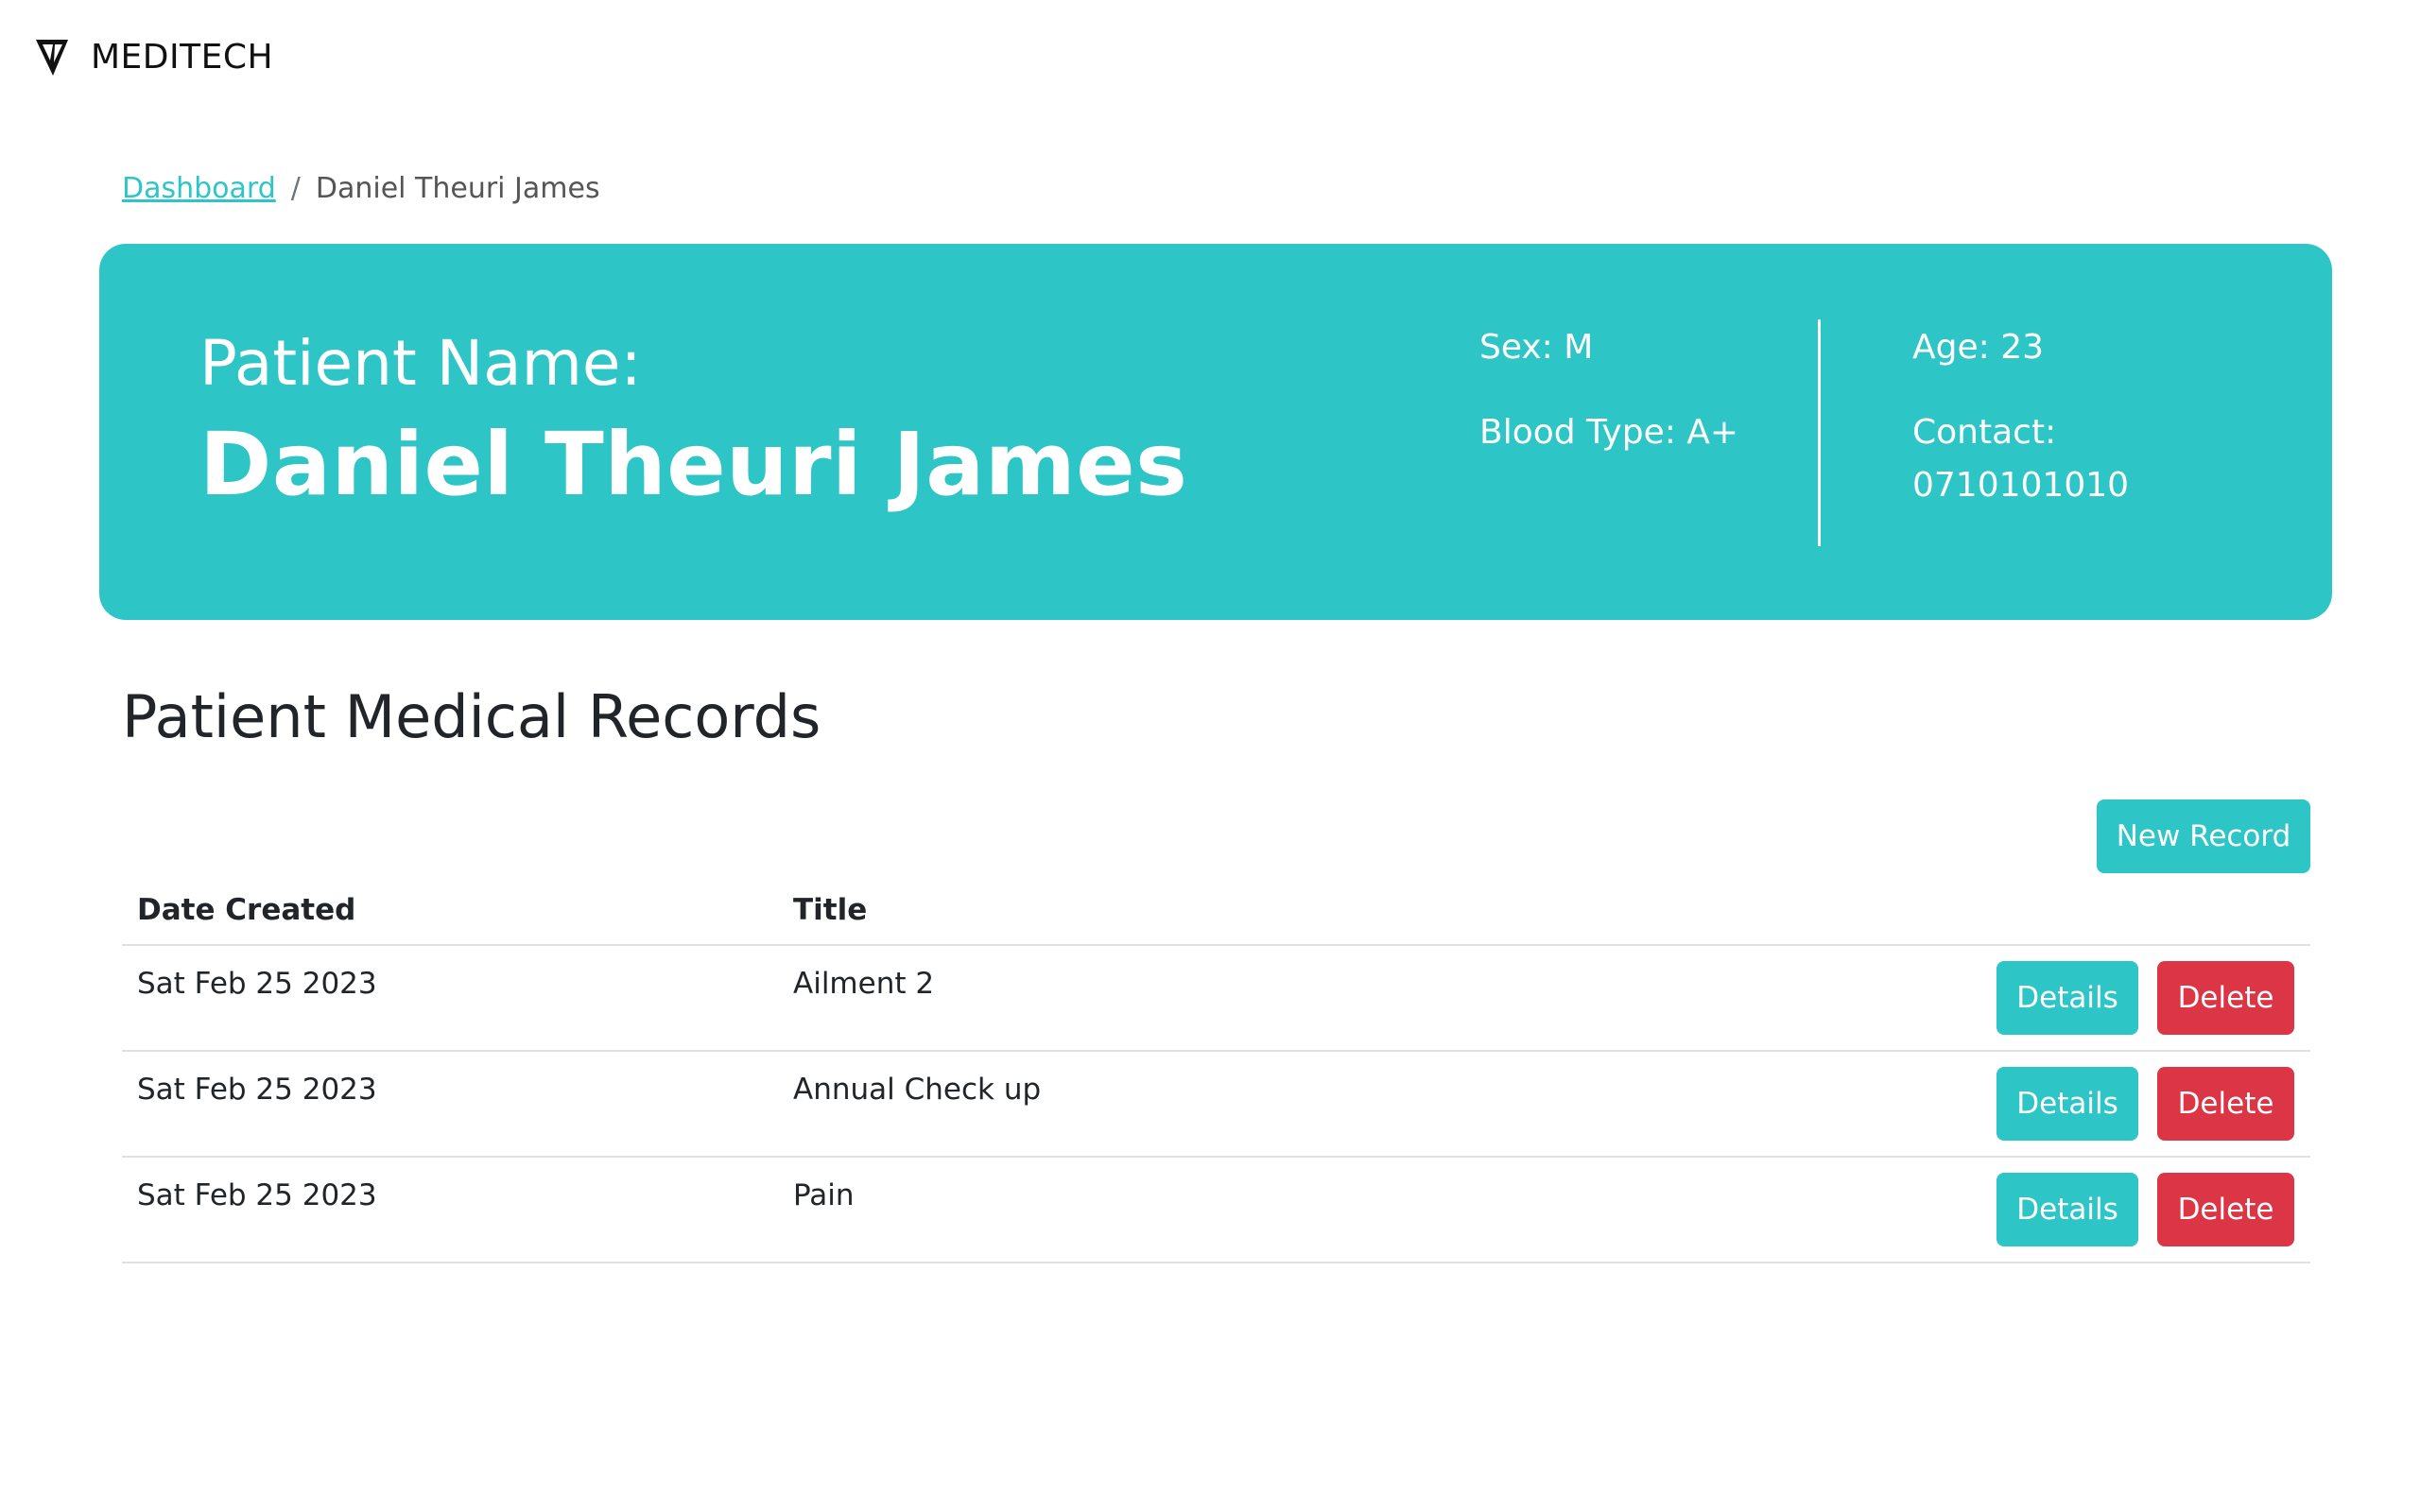  Describe the element at coordinates (2021, 485) in the screenshot. I see `patient-contact-value: 0710101010` at that location.